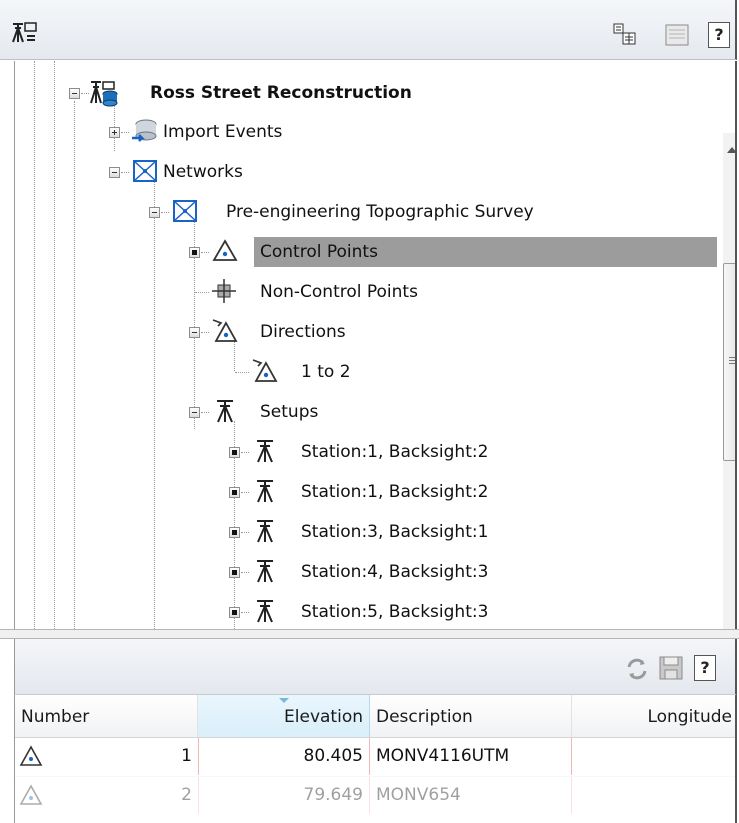 The width and height of the screenshot is (739, 823). I want to click on cell-number: 2, so click(106, 795).